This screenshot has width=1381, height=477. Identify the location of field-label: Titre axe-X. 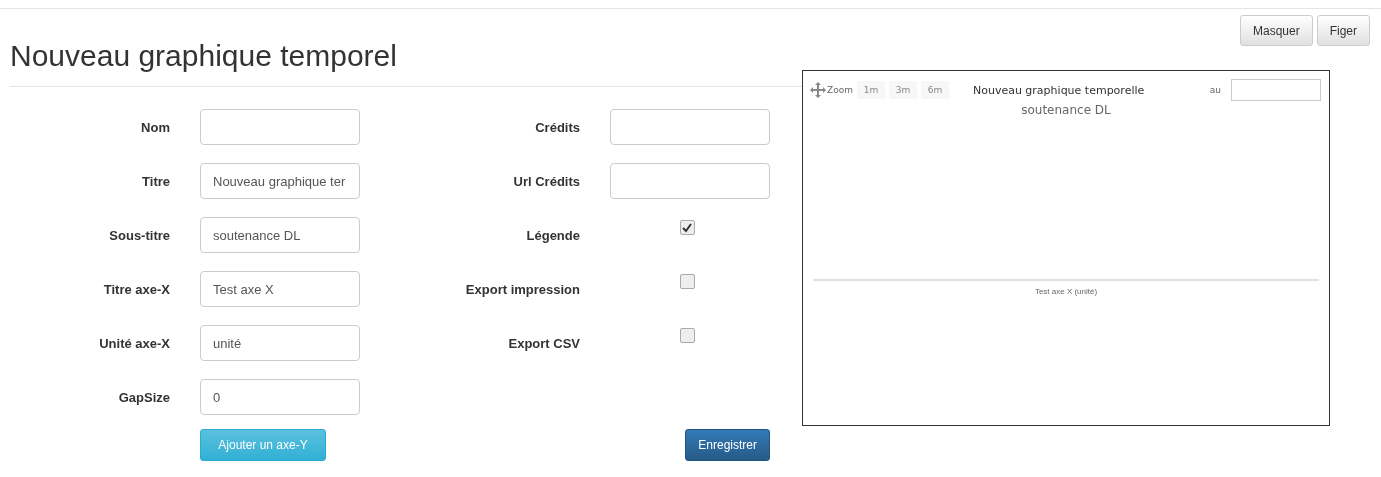
(136, 289).